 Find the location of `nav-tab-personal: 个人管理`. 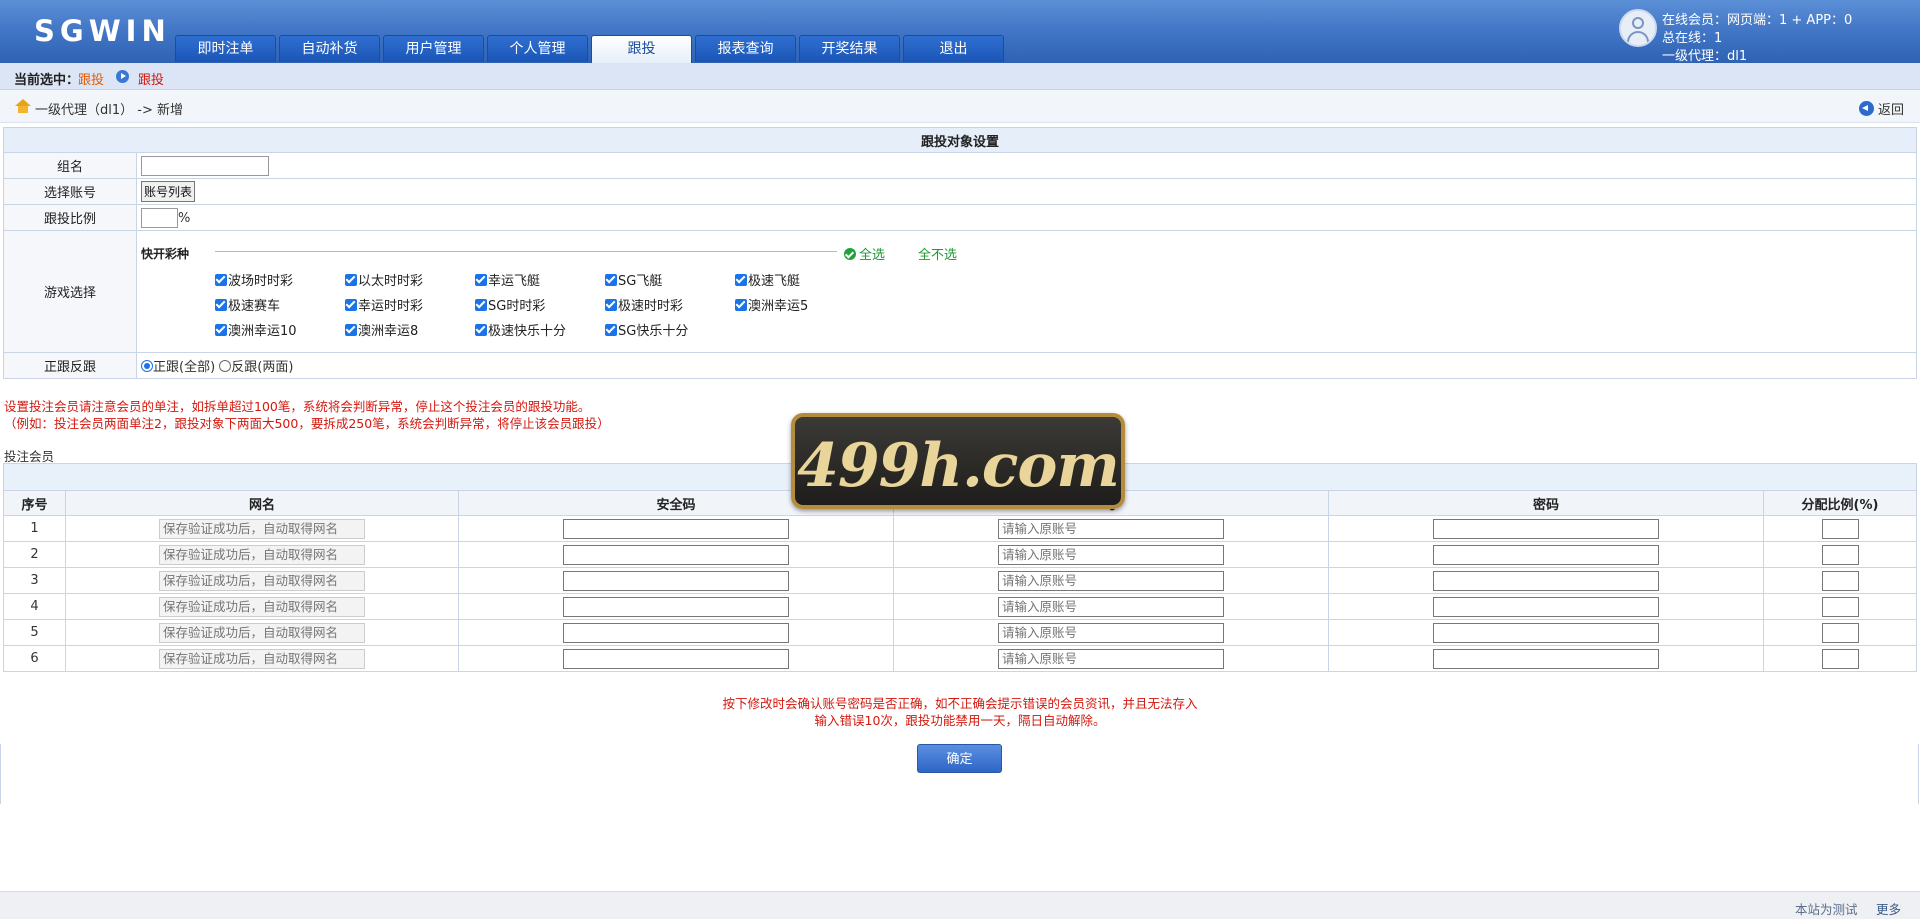

nav-tab-personal: 个人管理 is located at coordinates (537, 48).